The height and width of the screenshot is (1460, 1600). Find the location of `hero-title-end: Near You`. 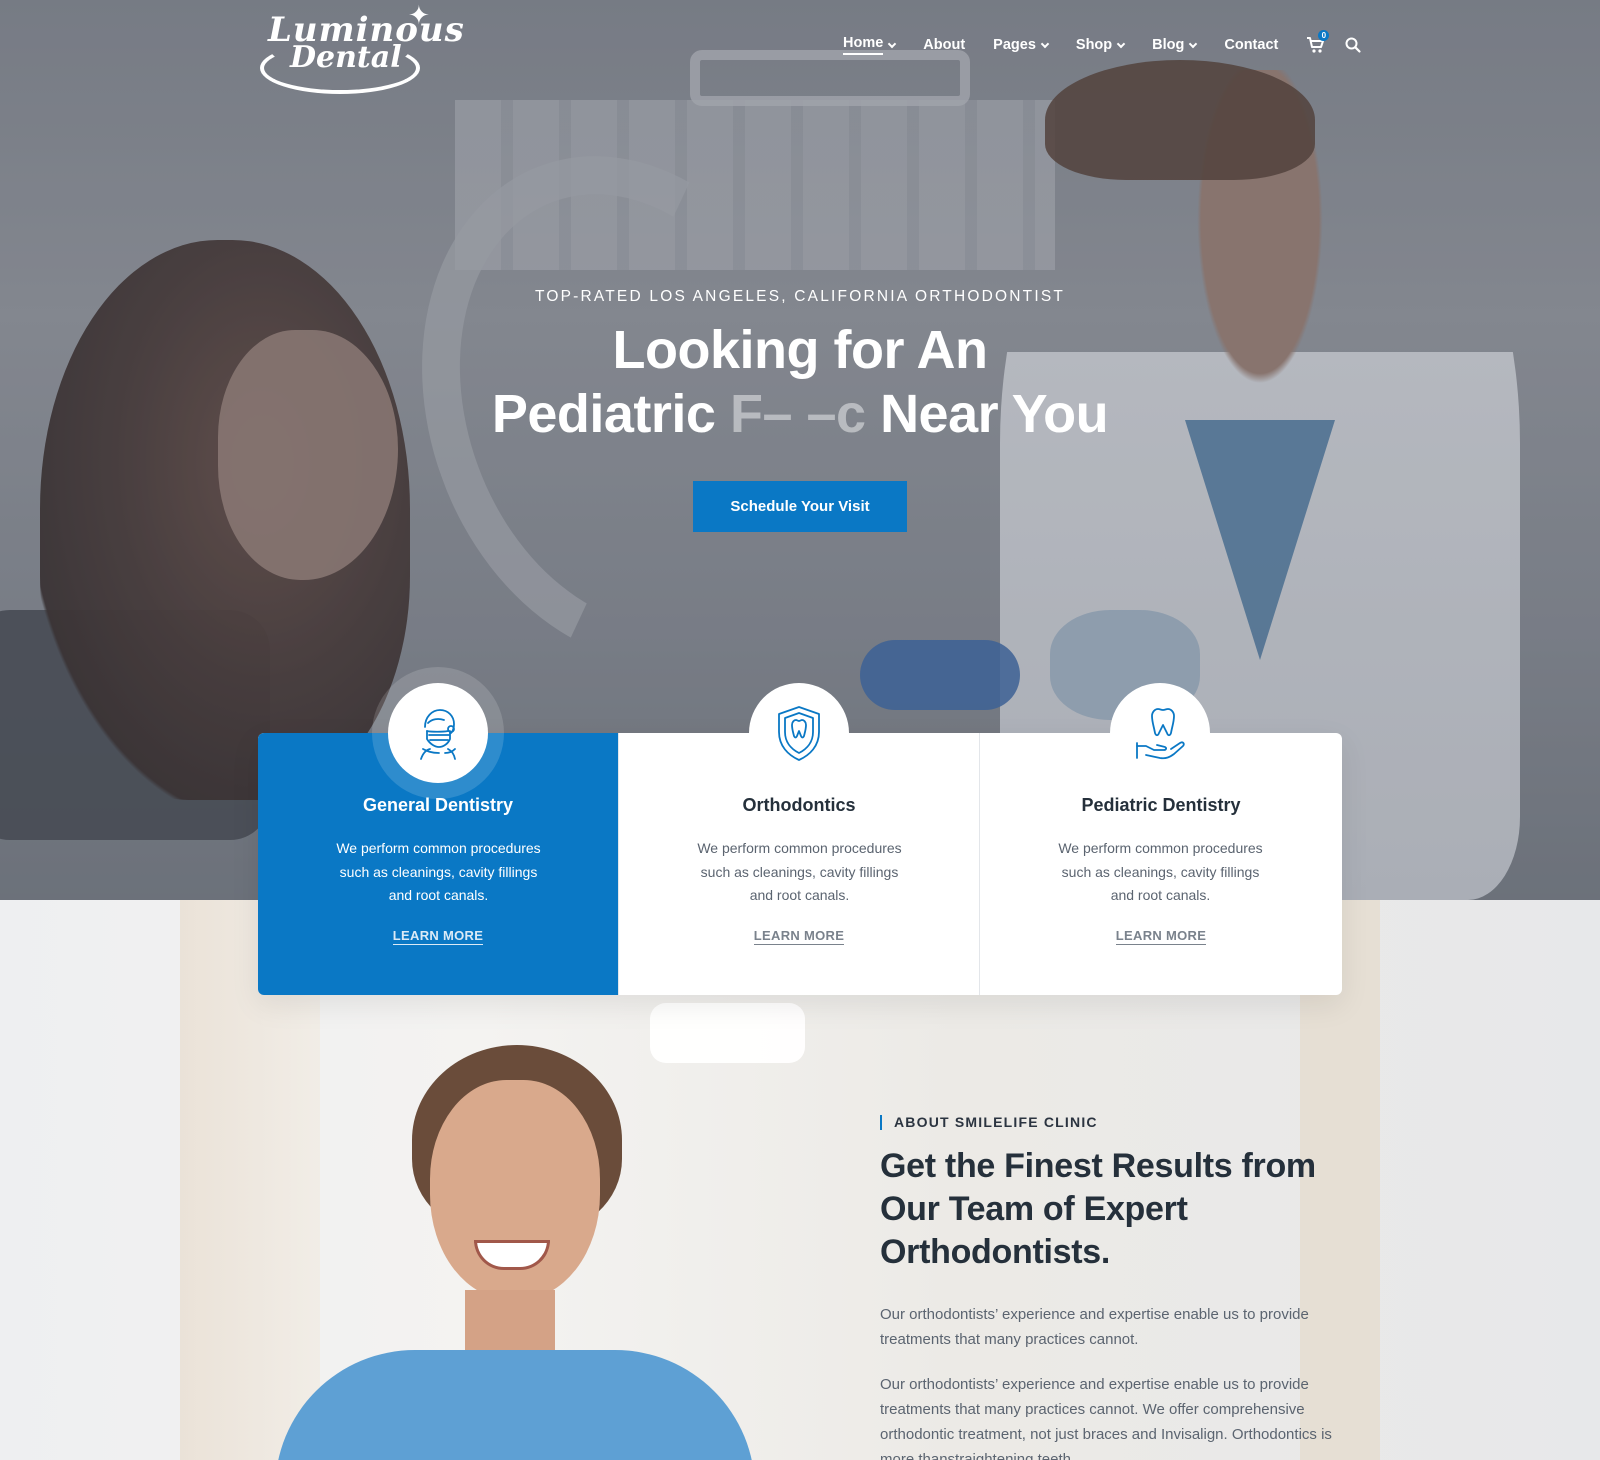

hero-title-end: Near You is located at coordinates (994, 414).